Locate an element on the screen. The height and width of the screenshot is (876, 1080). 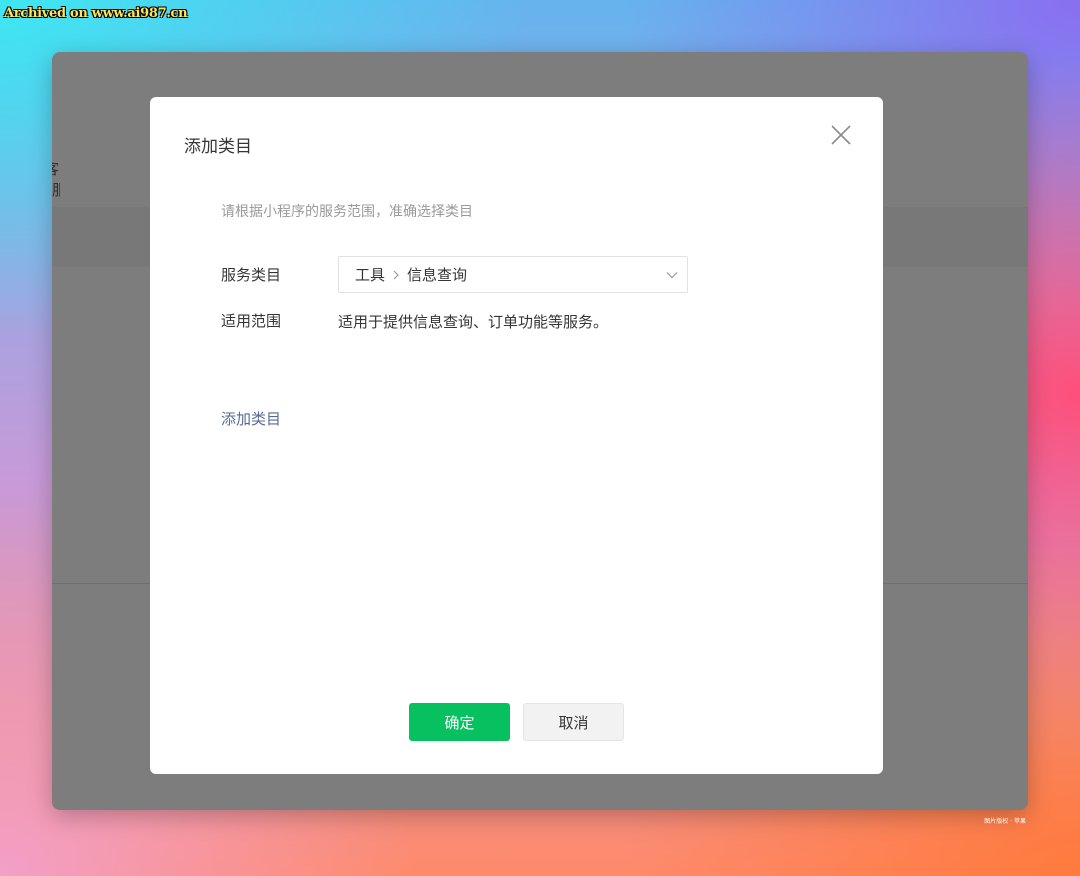
category-level-2: 信息查询 is located at coordinates (437, 275).